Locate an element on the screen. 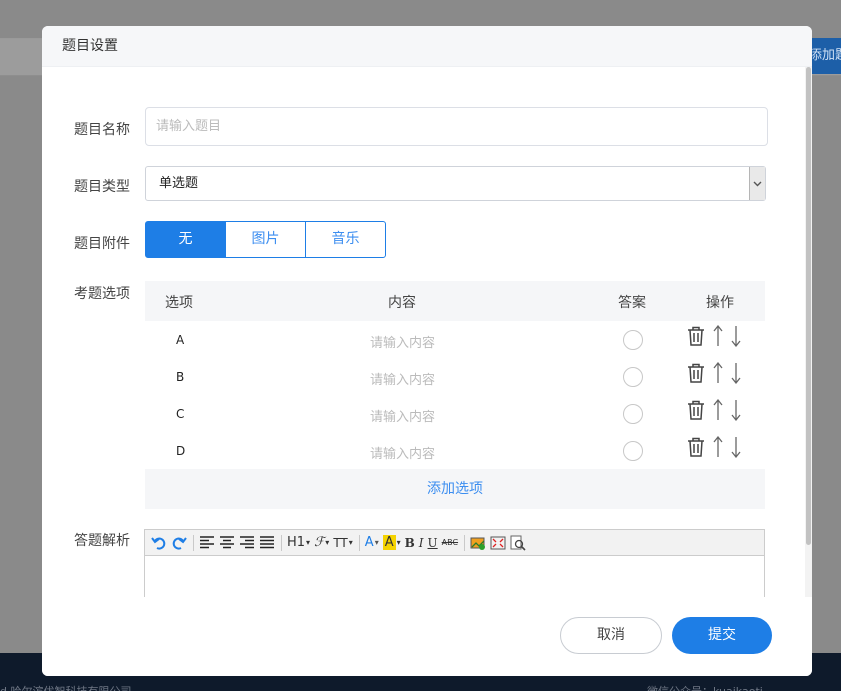 Image resolution: width=841 pixels, height=691 pixels. option-letter: C is located at coordinates (180, 414).